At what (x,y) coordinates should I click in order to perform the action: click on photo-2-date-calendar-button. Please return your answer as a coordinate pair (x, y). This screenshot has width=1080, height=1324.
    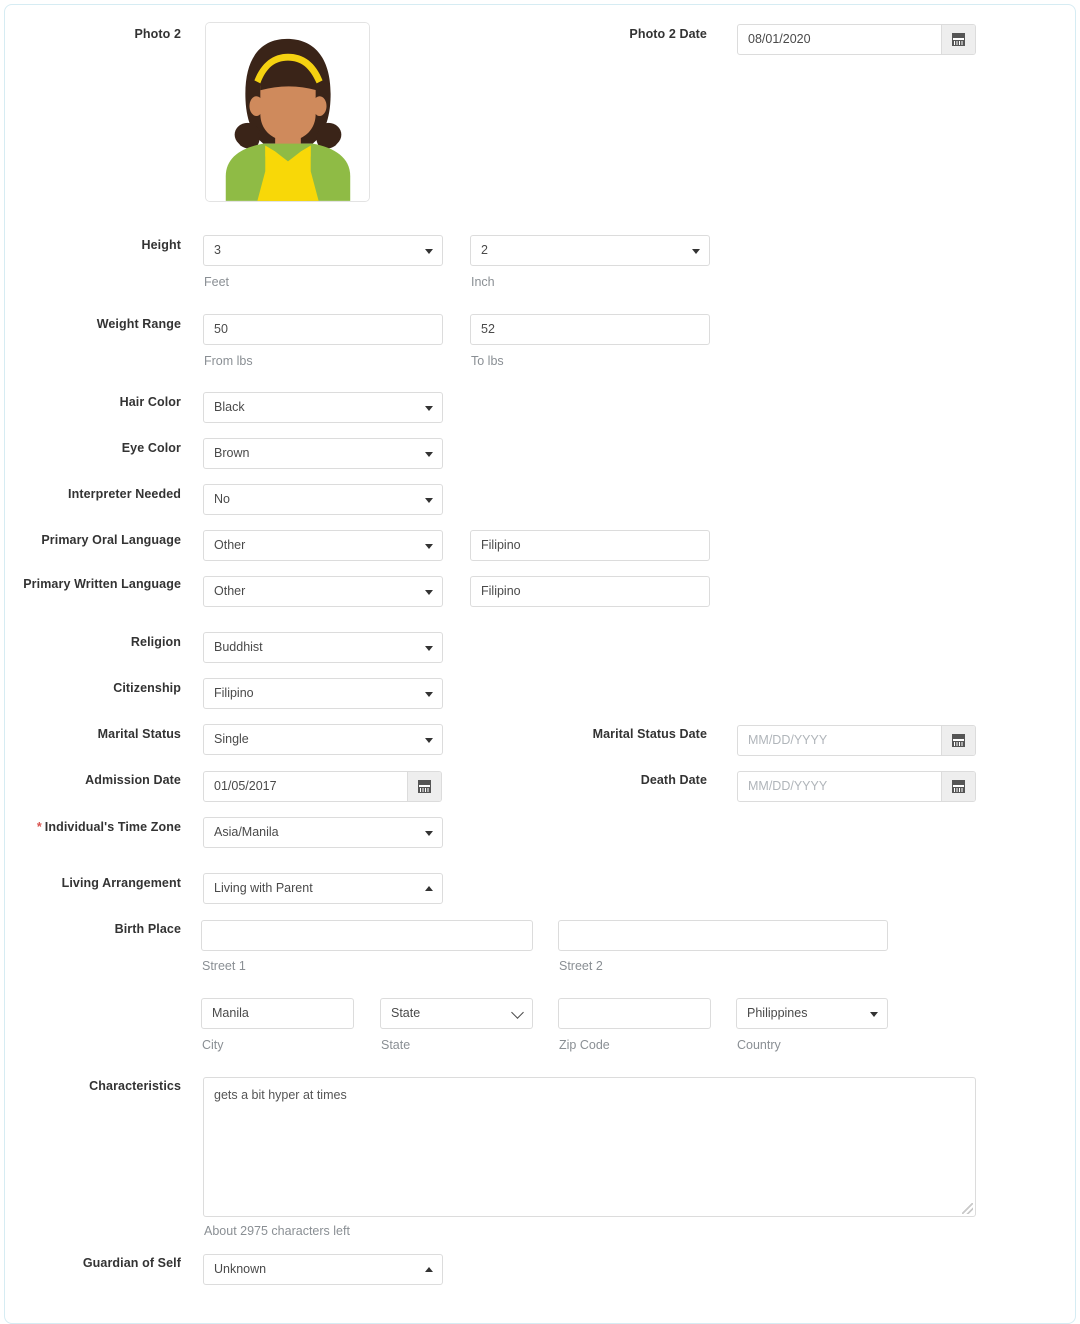
    Looking at the image, I should click on (958, 39).